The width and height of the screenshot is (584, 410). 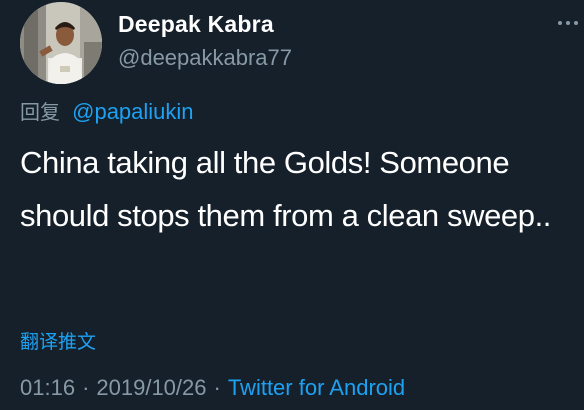 What do you see at coordinates (132, 111) in the screenshot?
I see `reply-mention-link: @papaliukin` at bounding box center [132, 111].